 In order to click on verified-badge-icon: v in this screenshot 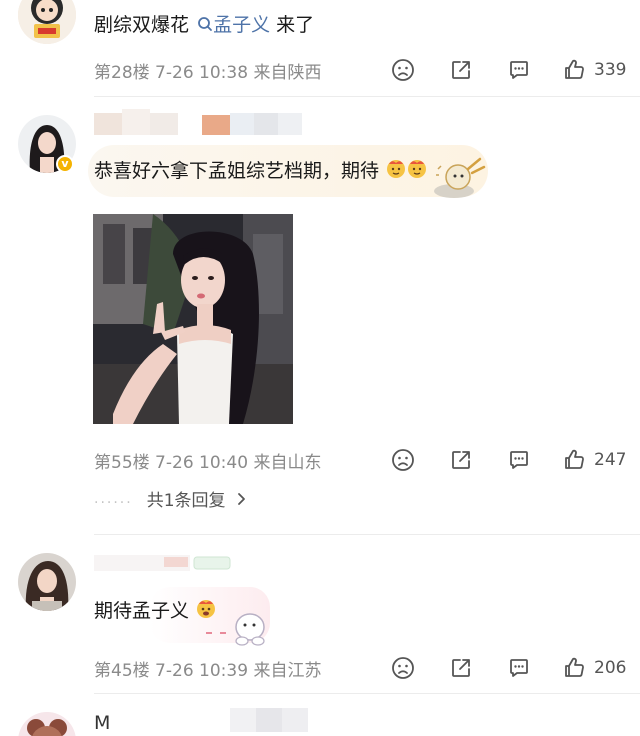, I will do `click(65, 164)`.